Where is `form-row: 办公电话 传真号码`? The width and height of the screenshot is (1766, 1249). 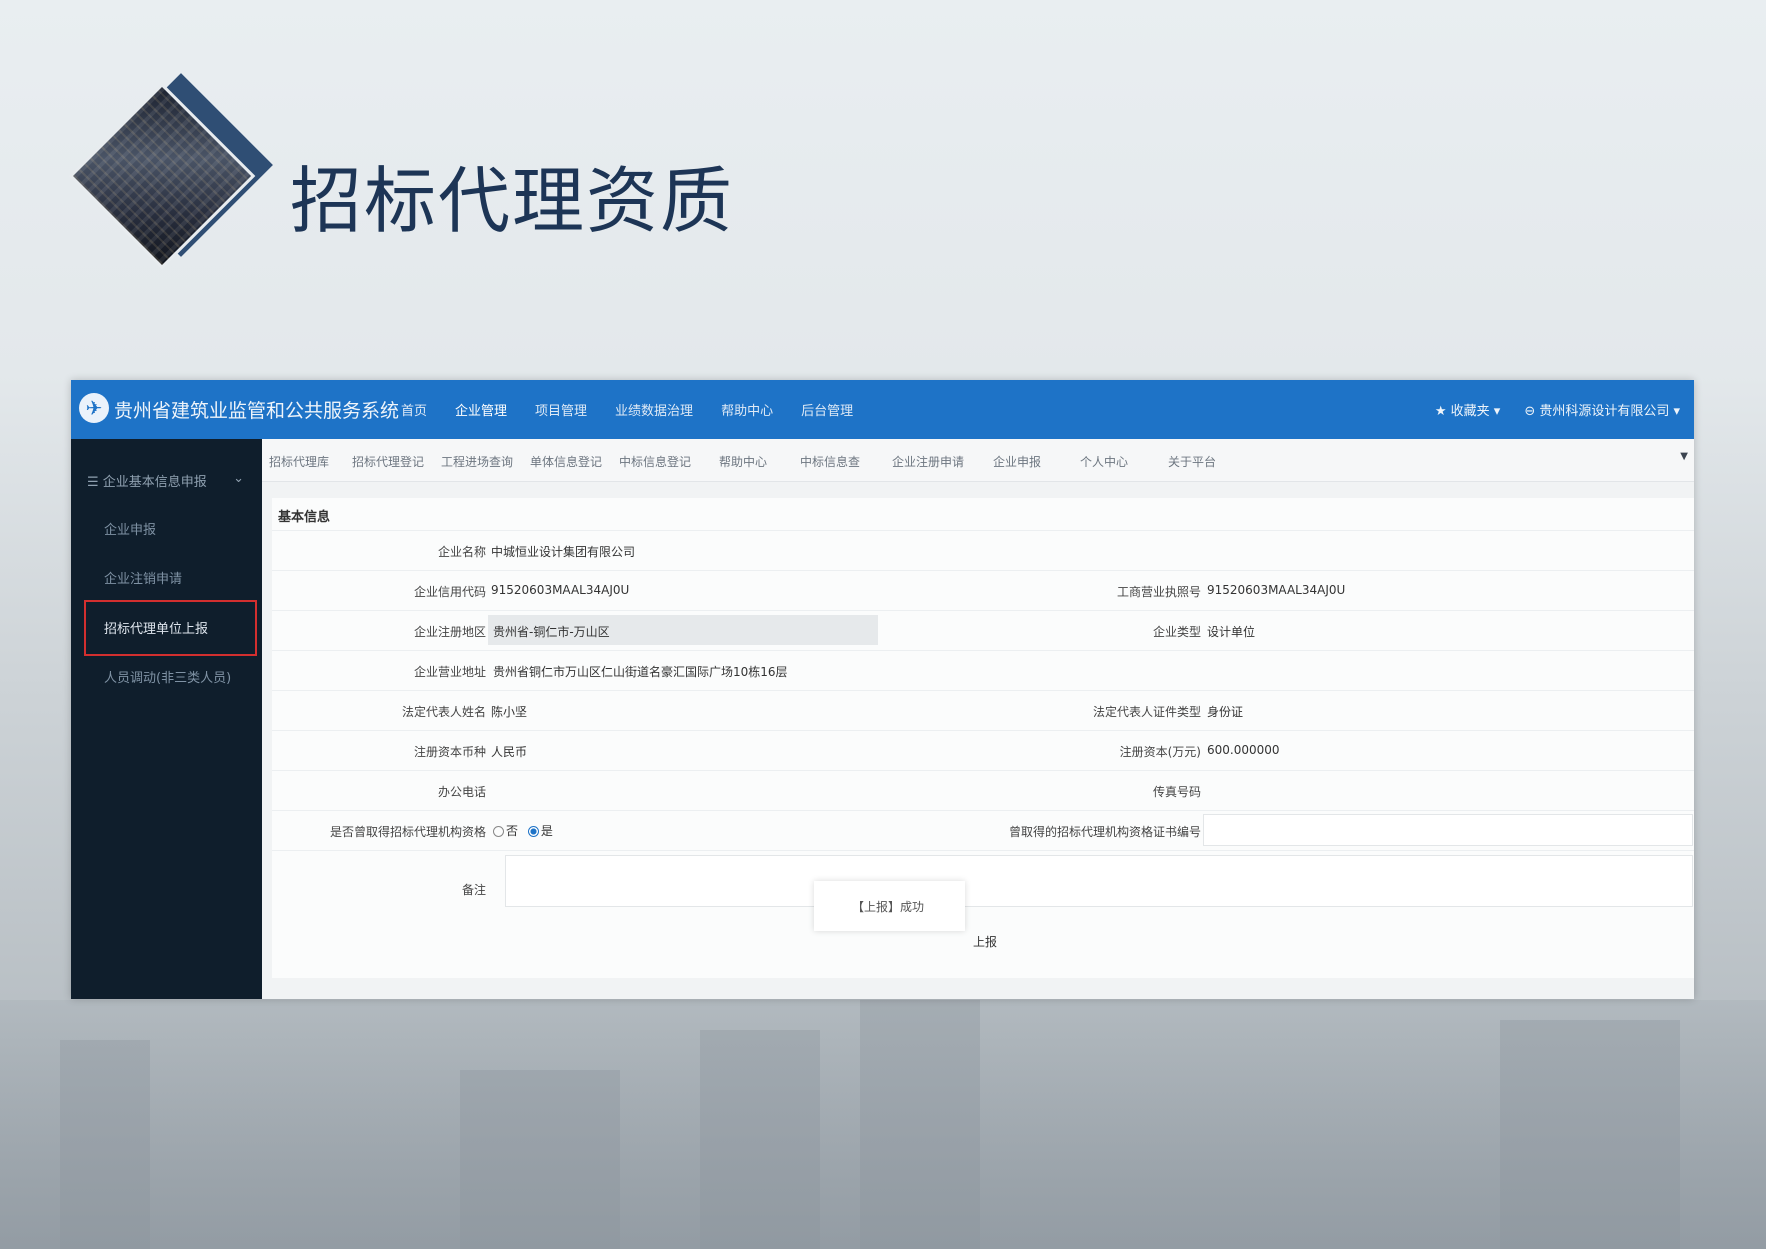 form-row: 办公电话 传真号码 is located at coordinates (983, 789).